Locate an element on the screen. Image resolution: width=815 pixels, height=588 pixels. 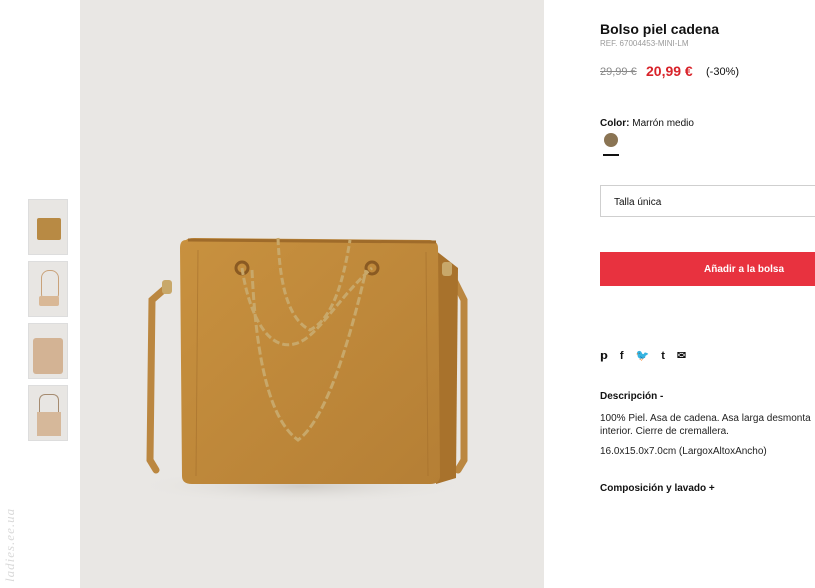
pinterest-icon: 𝗽 is located at coordinates (604, 356).